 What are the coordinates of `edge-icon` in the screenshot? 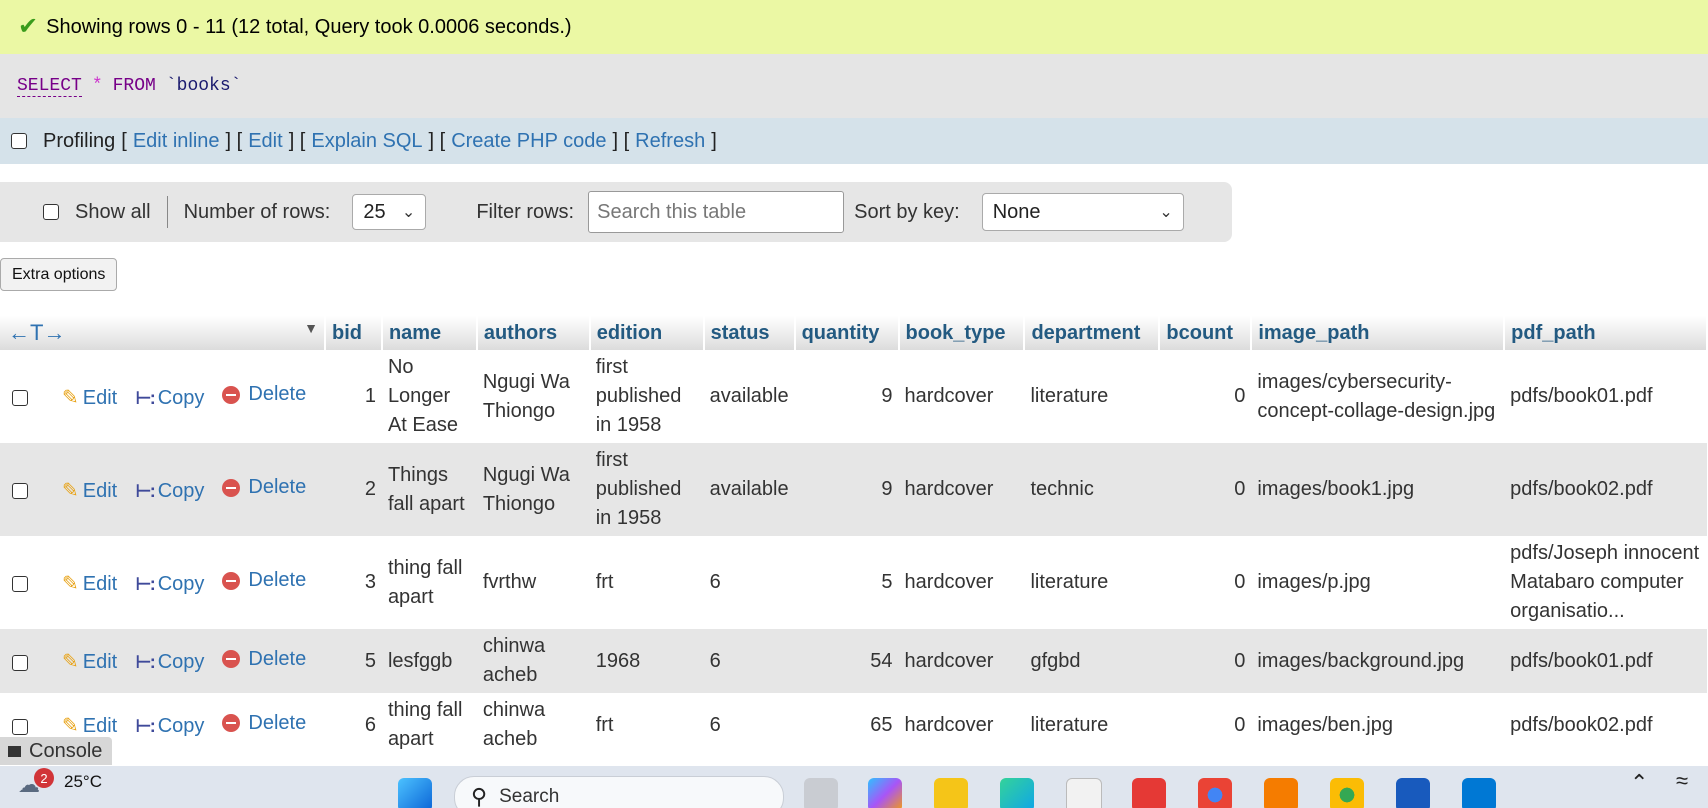 It's located at (1017, 793).